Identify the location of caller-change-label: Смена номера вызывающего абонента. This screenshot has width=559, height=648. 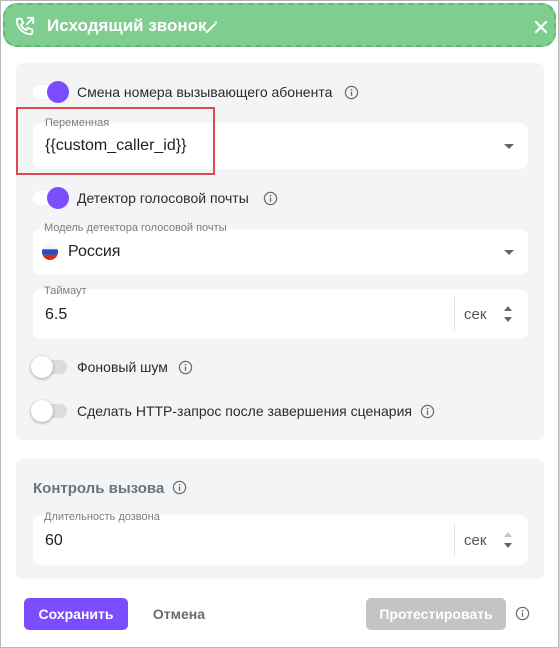
(205, 92).